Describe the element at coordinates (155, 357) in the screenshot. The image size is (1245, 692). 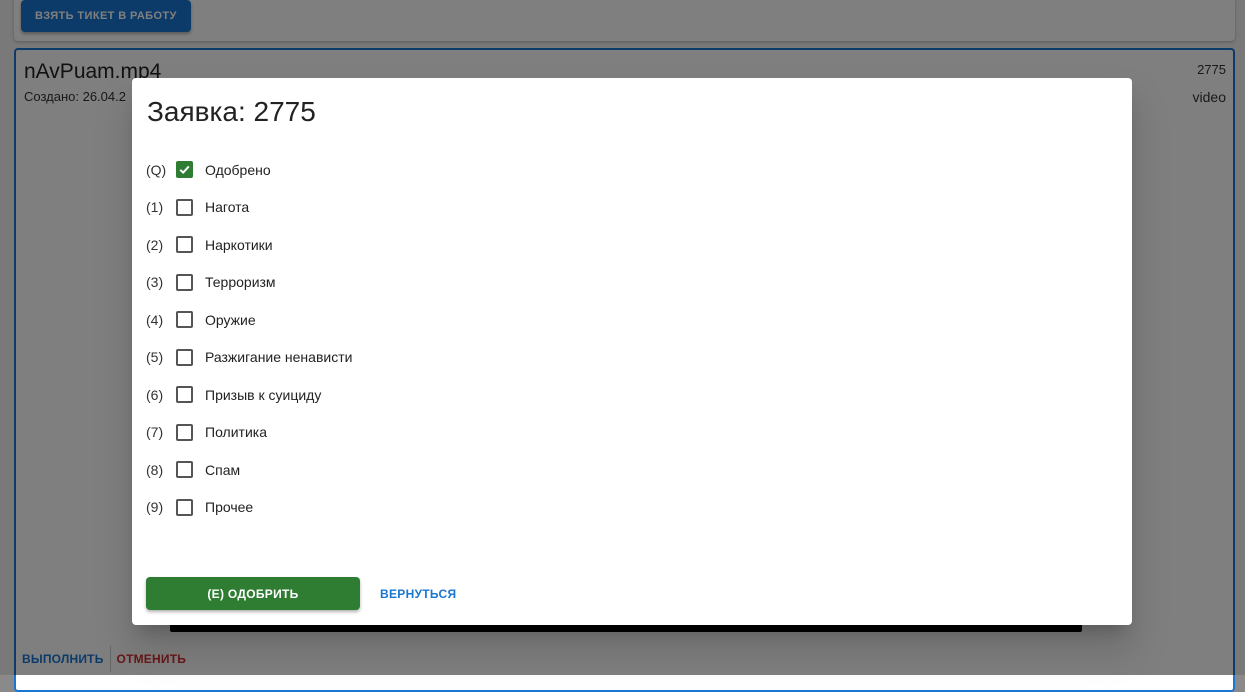
I see `option-hotkey: (5)` at that location.